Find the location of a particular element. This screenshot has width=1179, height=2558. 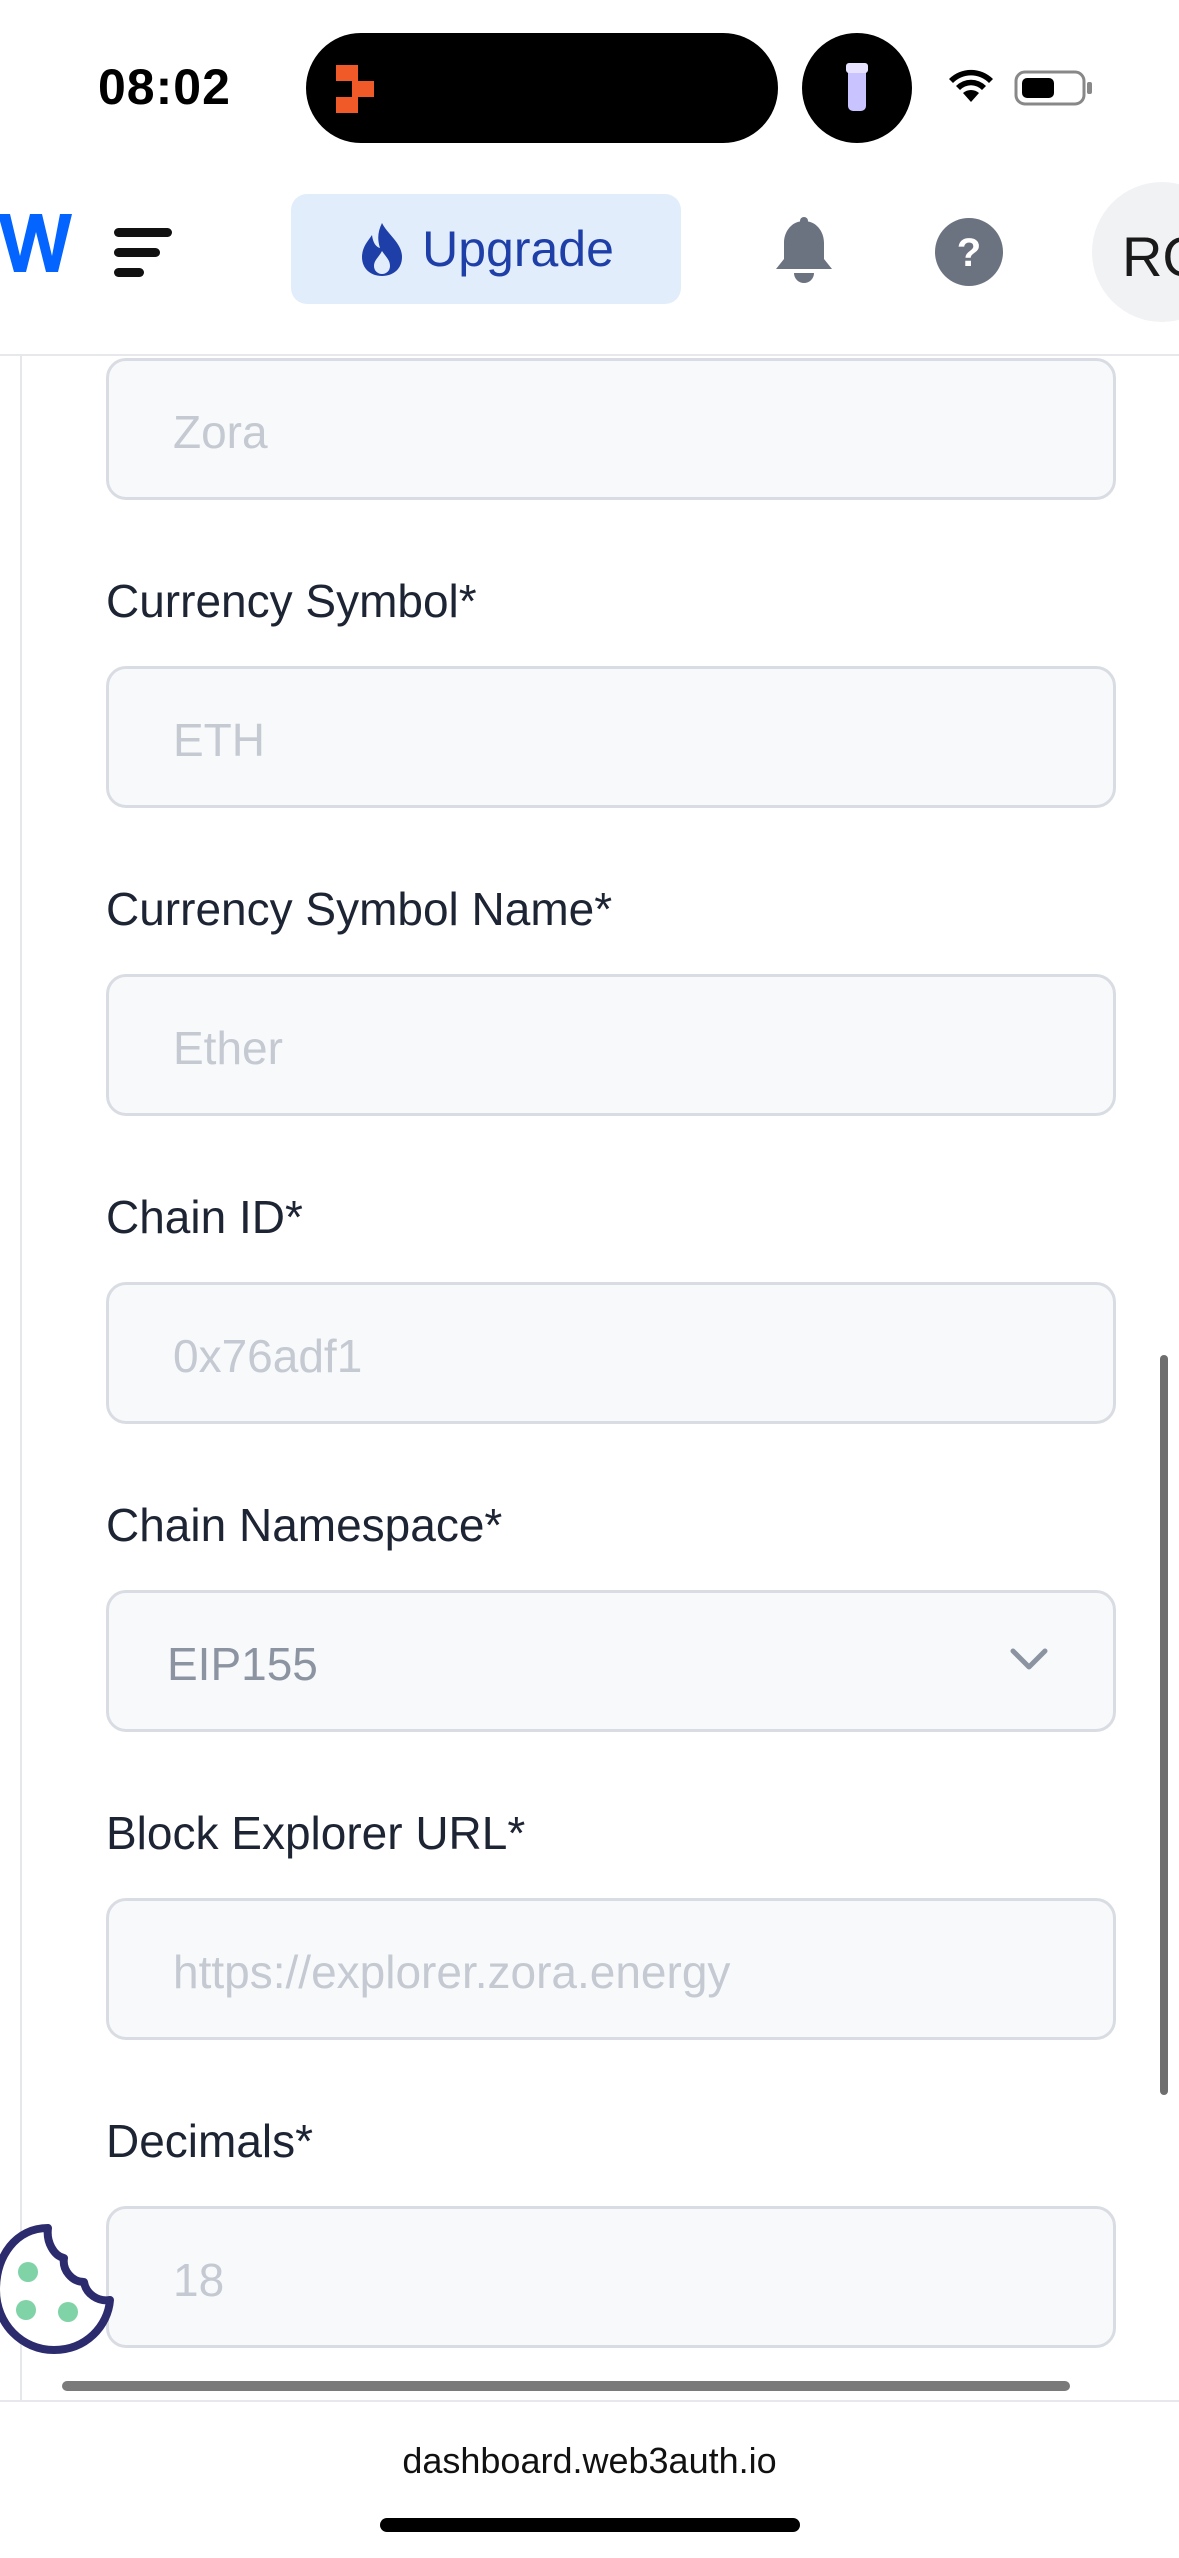

decimals-placeholder: 18 is located at coordinates (199, 2280).